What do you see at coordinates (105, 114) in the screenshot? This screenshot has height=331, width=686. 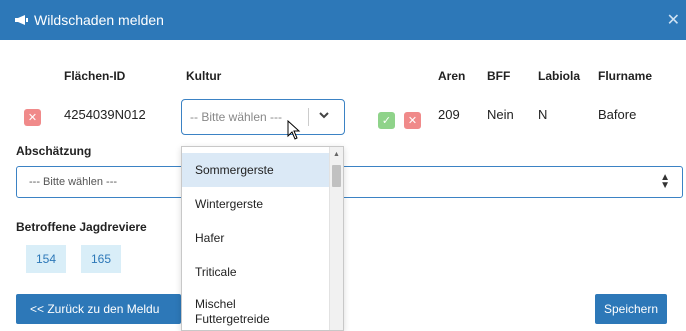 I see `flaechen-id-value: 4254039N012` at bounding box center [105, 114].